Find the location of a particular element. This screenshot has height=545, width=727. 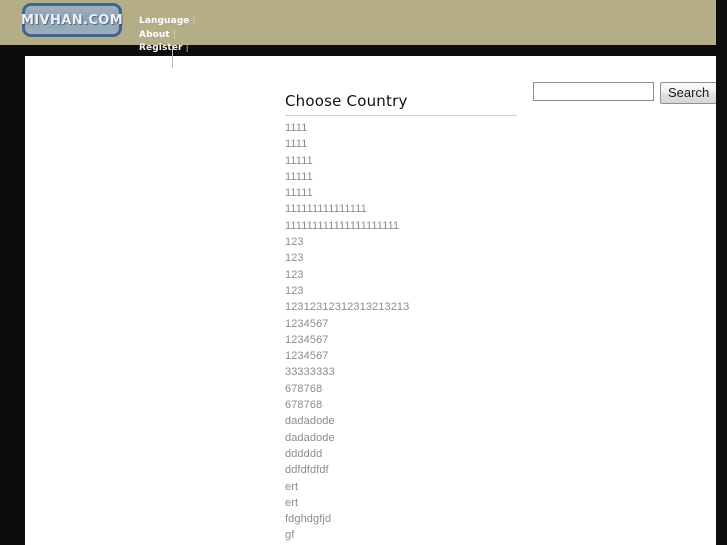

nav-divider-line is located at coordinates (172, 56).